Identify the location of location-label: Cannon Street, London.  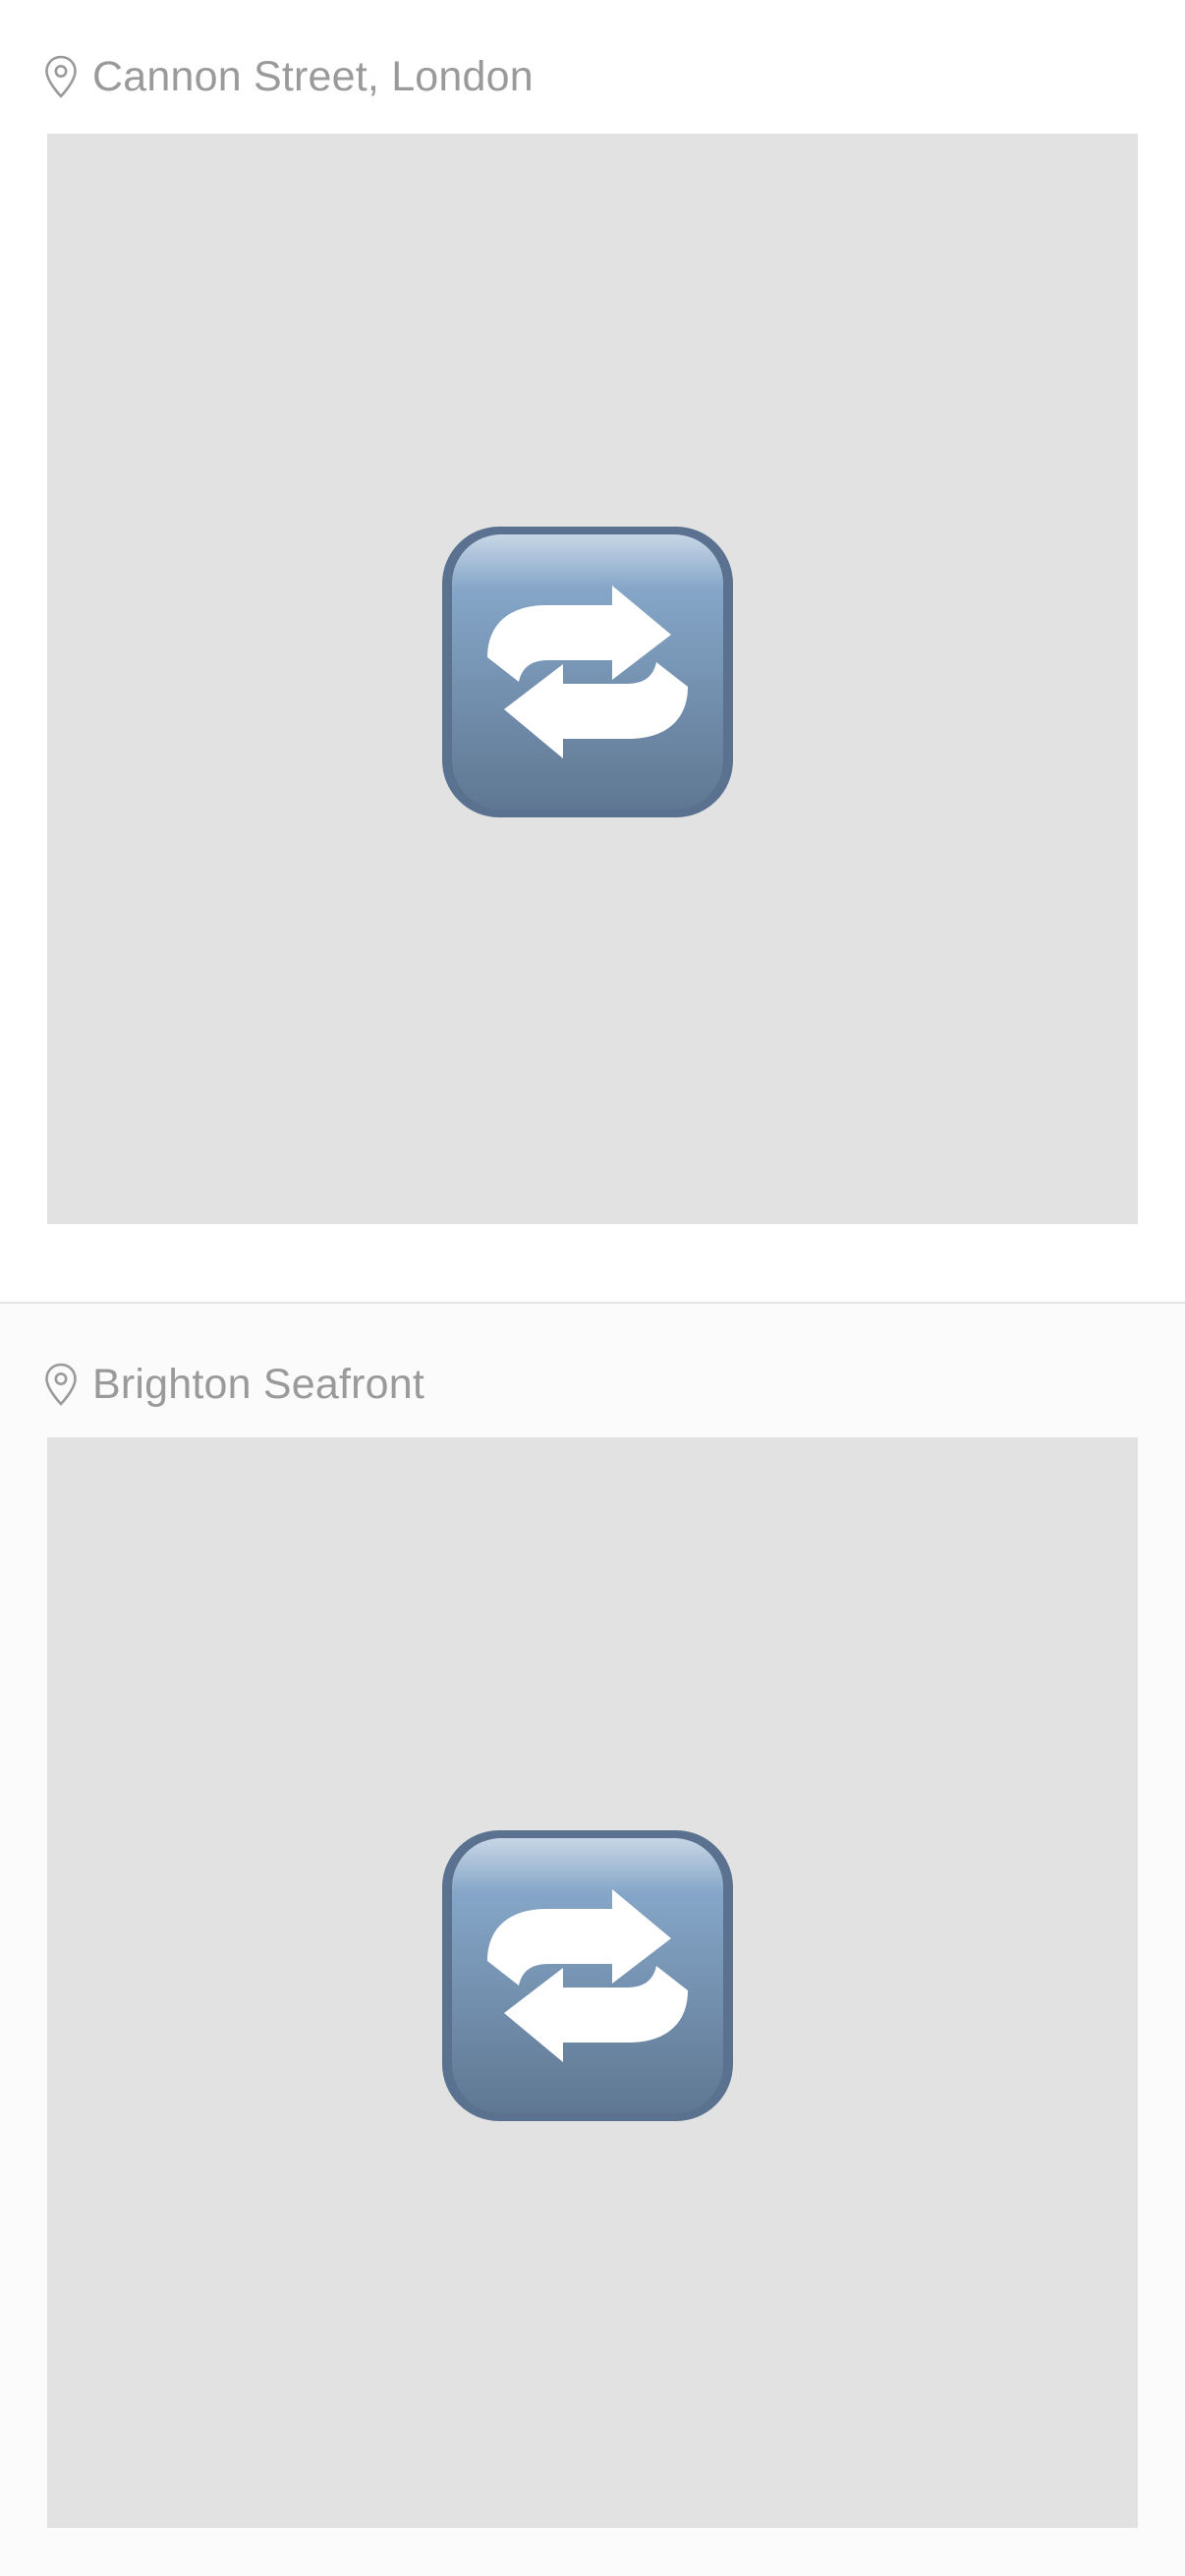
(313, 76).